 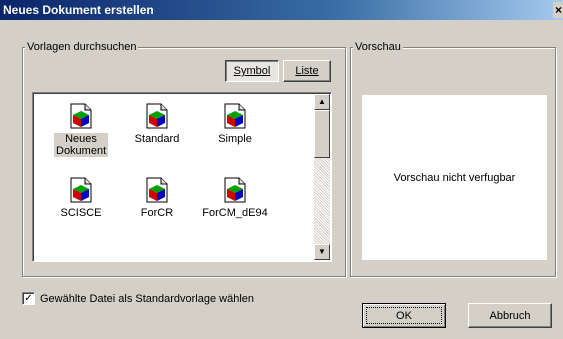 I want to click on template-item-forcr: ForCR, so click(x=157, y=198).